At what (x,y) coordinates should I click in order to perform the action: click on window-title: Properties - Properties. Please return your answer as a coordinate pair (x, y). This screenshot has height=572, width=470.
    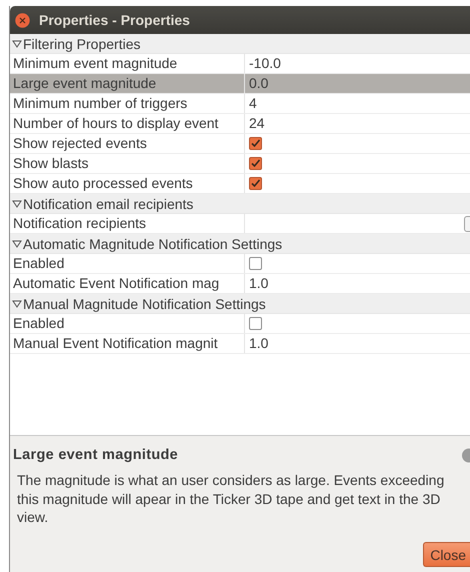
    Looking at the image, I should click on (114, 20).